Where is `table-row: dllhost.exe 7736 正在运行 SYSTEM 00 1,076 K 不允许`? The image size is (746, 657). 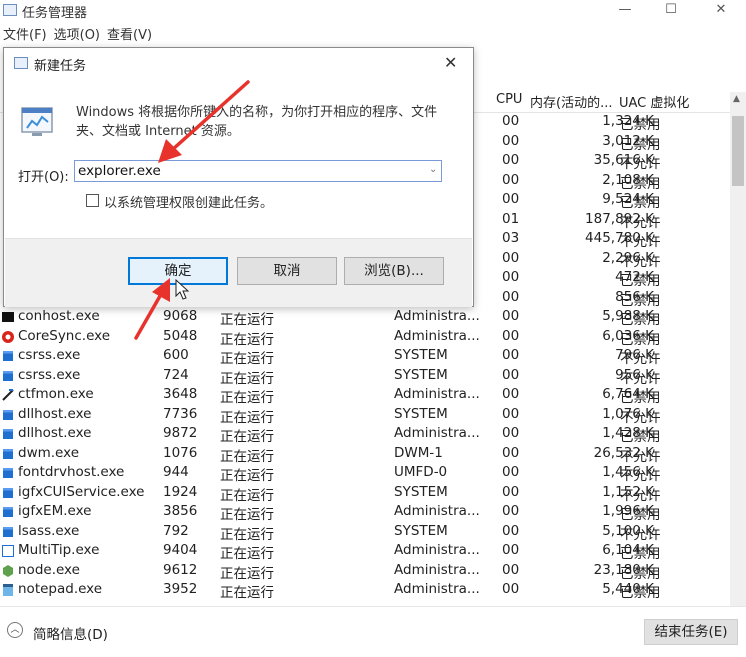 table-row: dllhost.exe 7736 正在运行 SYSTEM 00 1,076 K 不允许 is located at coordinates (365, 415).